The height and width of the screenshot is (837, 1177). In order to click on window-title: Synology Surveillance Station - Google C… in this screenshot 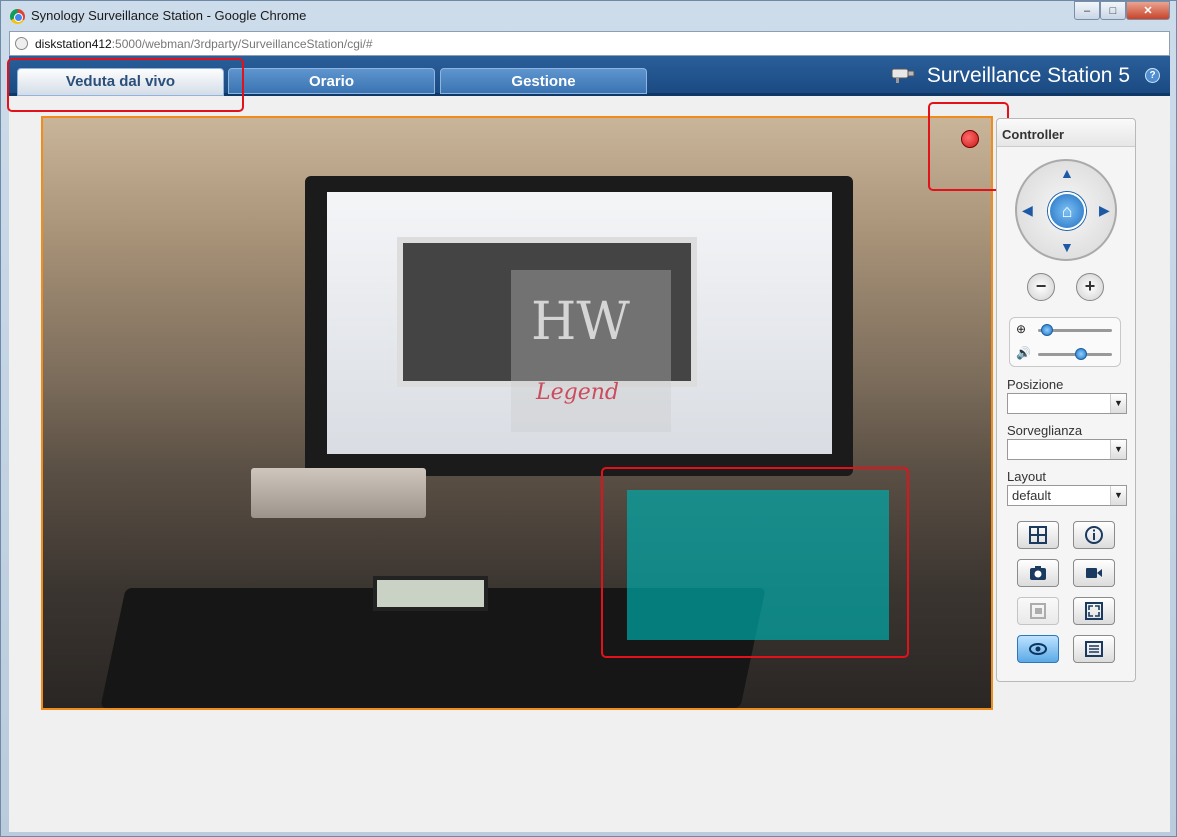, I will do `click(169, 15)`.